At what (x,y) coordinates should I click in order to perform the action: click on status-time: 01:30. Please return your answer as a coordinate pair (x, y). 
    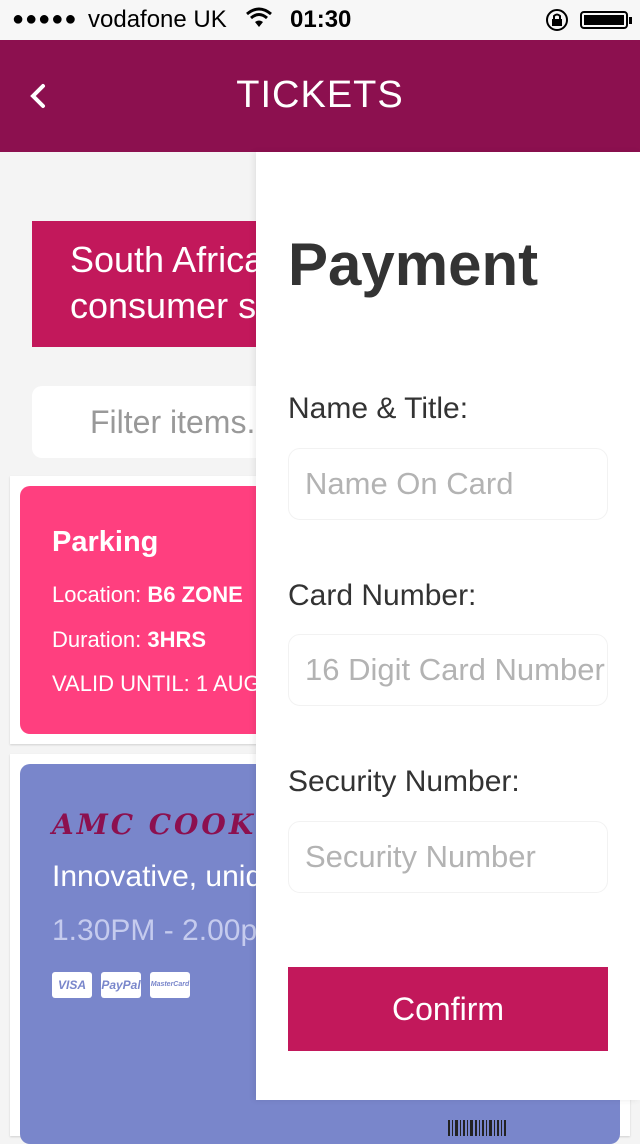
    Looking at the image, I should click on (321, 19).